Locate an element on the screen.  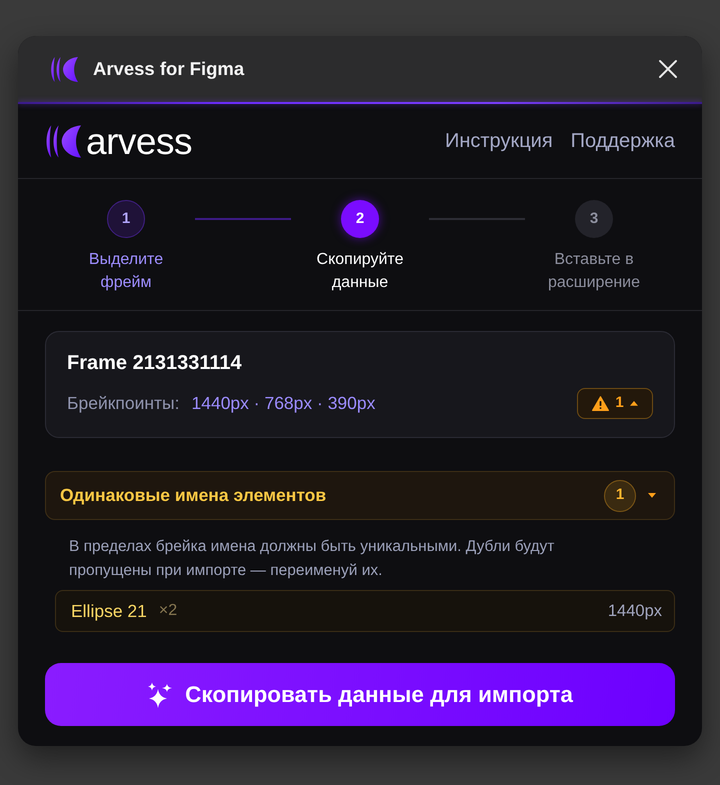
step-label: Вставьте в расширение is located at coordinates (594, 271).